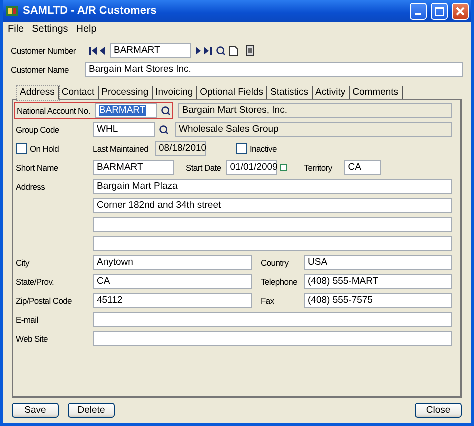 The height and width of the screenshot is (426, 474). What do you see at coordinates (378, 281) in the screenshot?
I see `input-field: (408) 555-MART` at bounding box center [378, 281].